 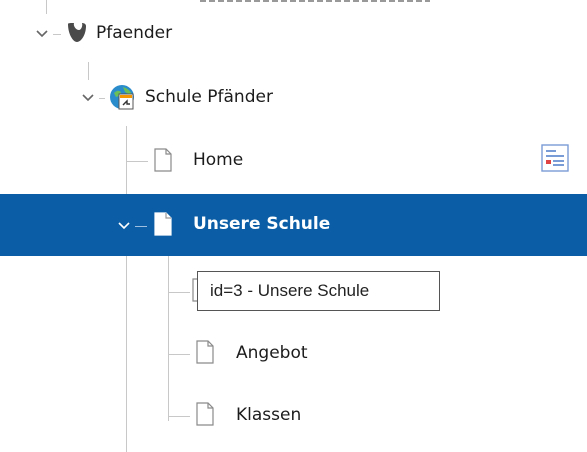 I want to click on tree-item-label: Klassen, so click(x=269, y=415).